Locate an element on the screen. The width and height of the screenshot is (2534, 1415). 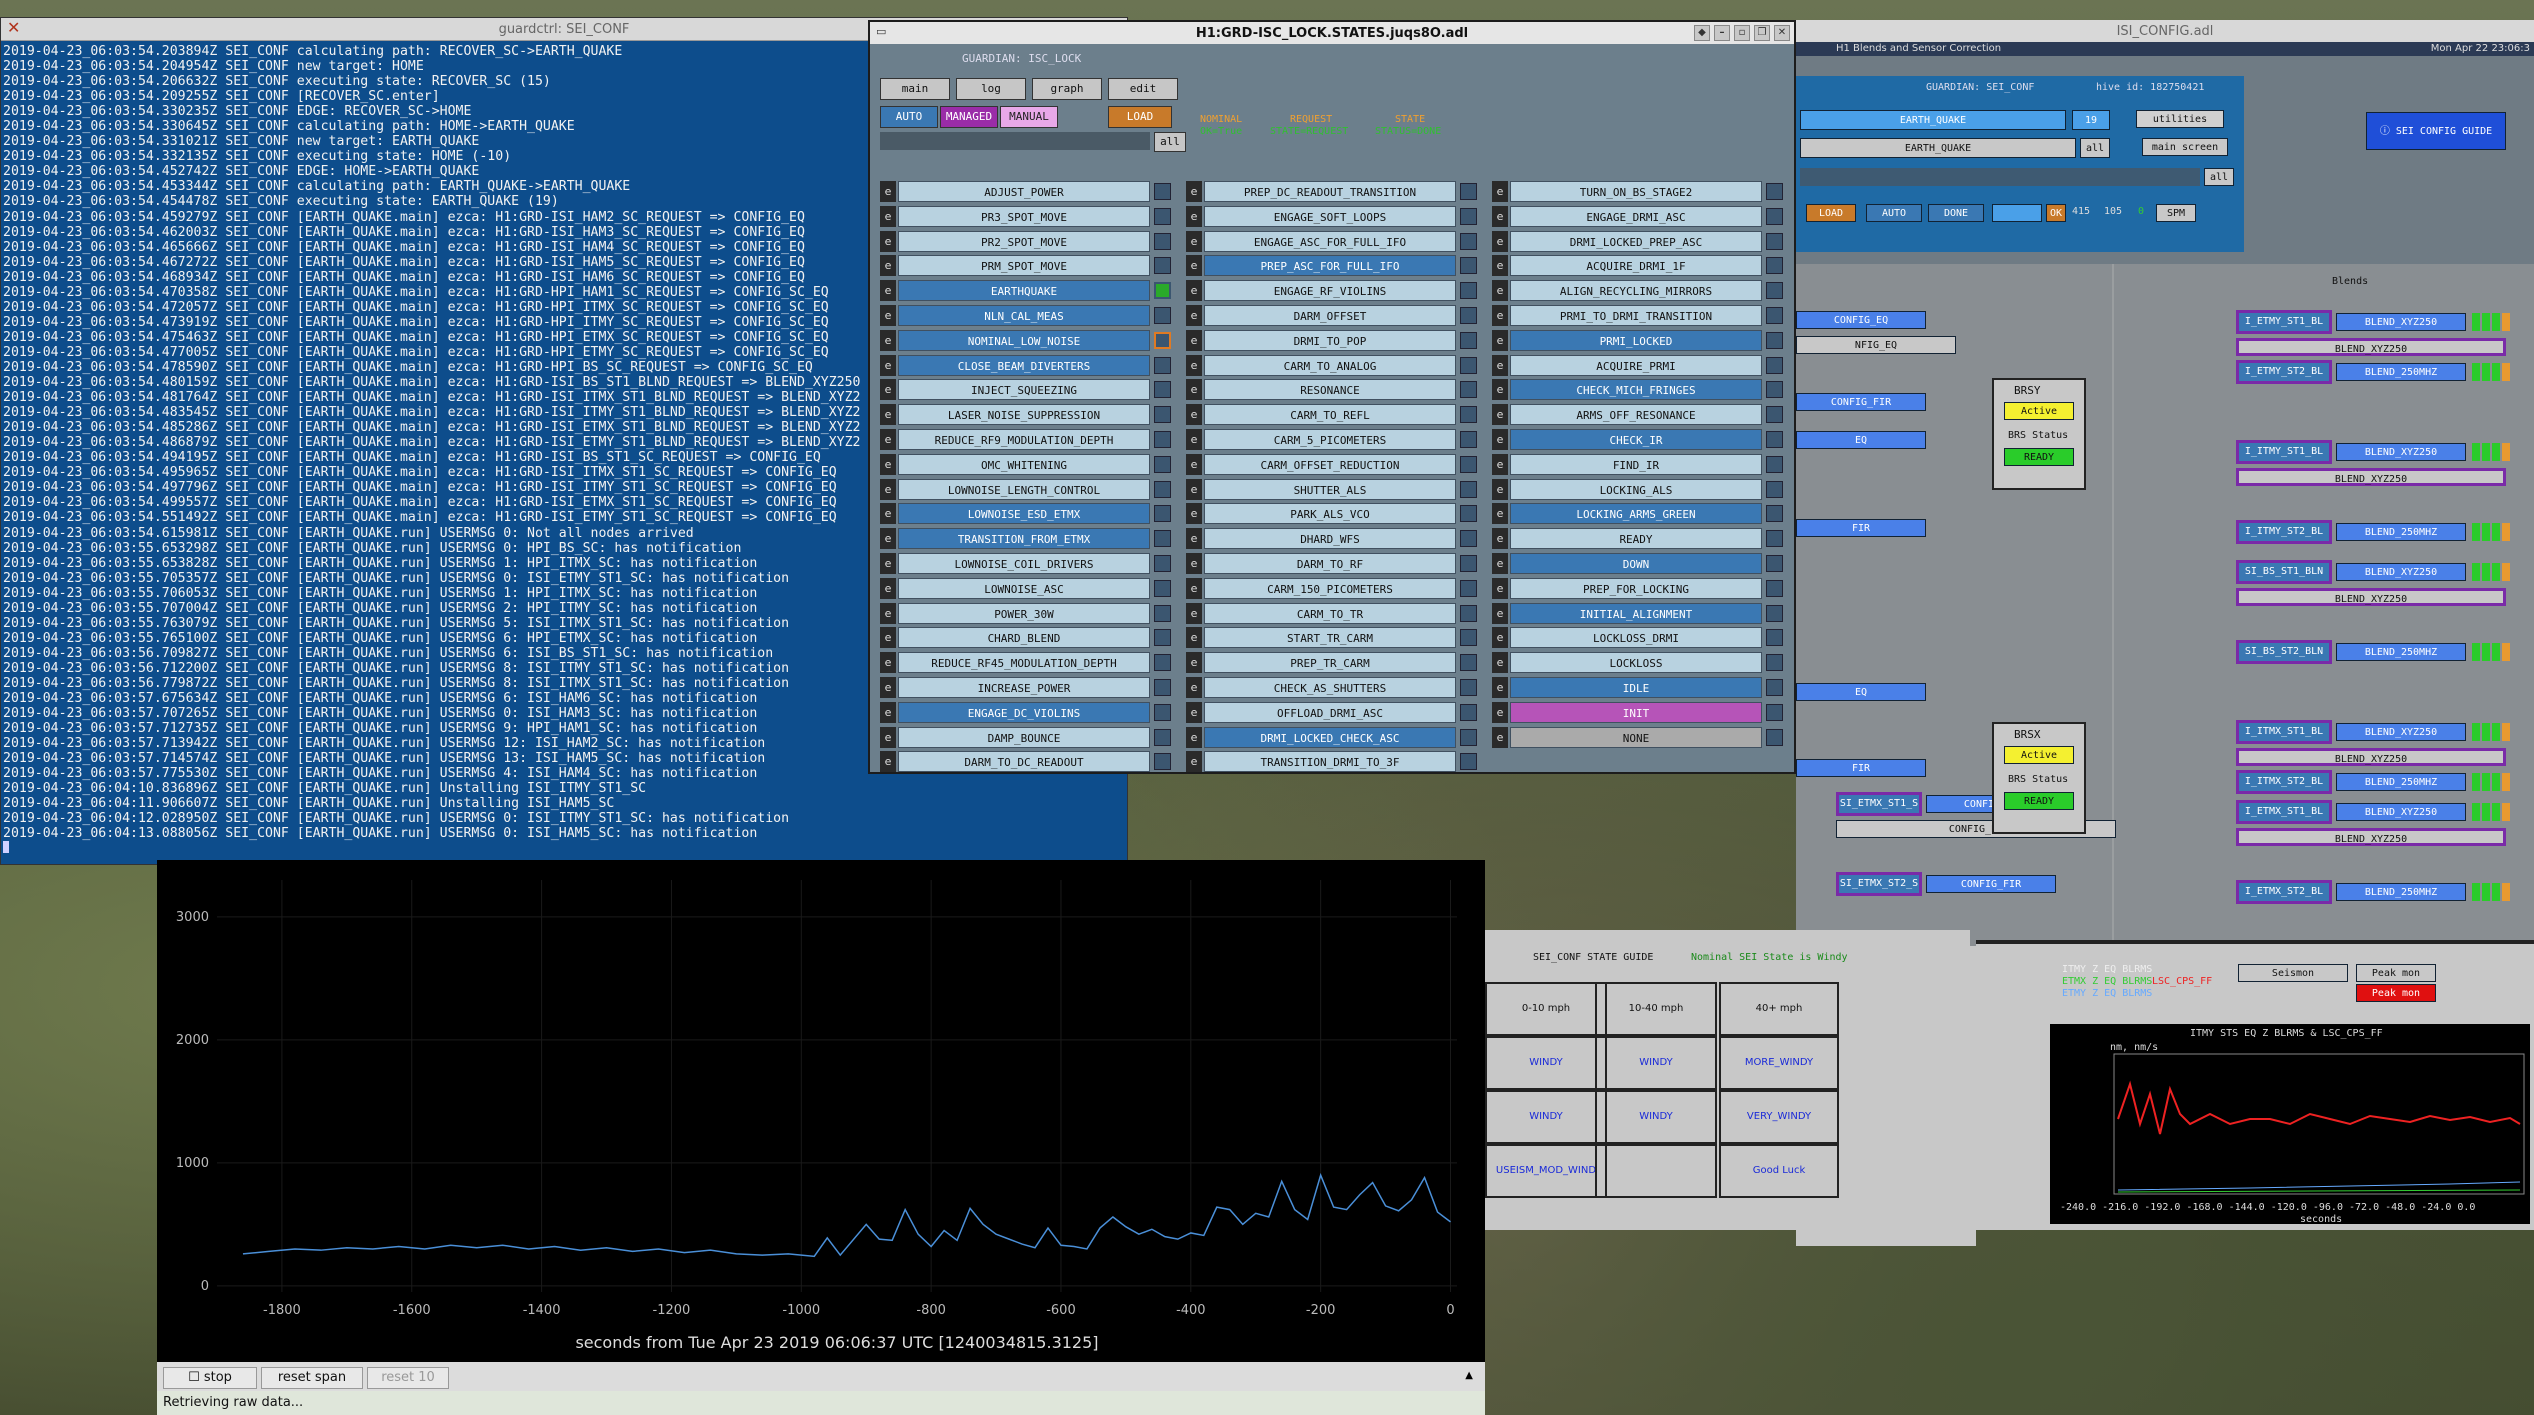
state-button: LOCKLOSS_DRMI is located at coordinates (1636, 638).